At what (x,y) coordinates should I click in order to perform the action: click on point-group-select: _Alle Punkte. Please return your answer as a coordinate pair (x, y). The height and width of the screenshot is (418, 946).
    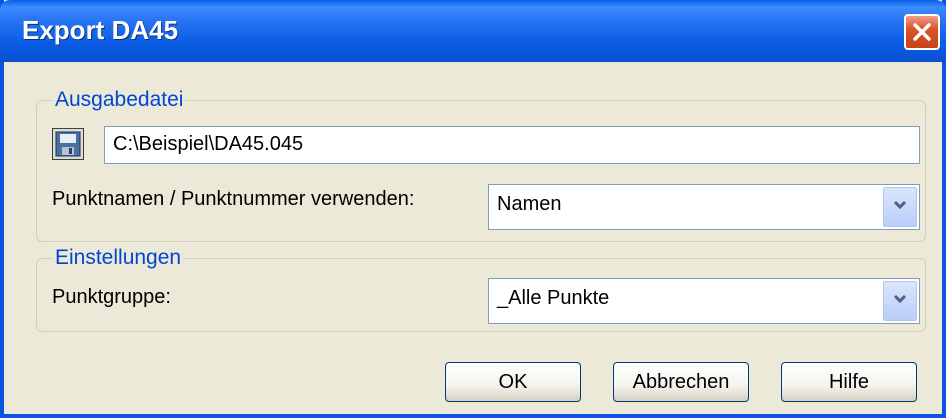
    Looking at the image, I should click on (704, 301).